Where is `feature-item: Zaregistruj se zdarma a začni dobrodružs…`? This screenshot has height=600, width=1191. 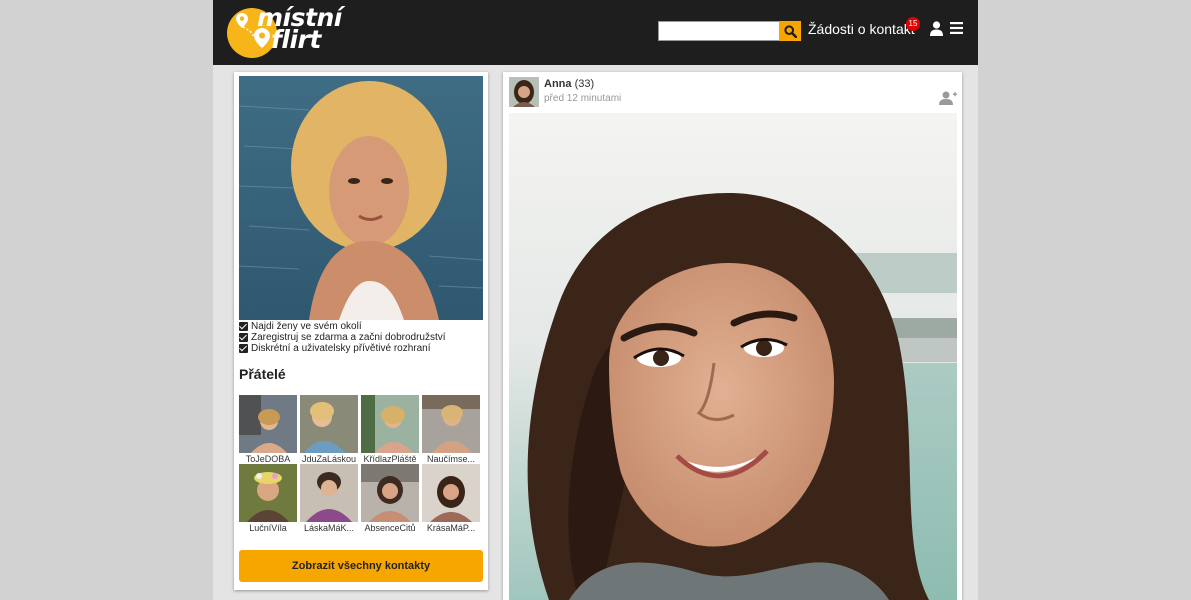
feature-item: Zaregistruj se zdarma a začni dobrodružs… is located at coordinates (361, 337).